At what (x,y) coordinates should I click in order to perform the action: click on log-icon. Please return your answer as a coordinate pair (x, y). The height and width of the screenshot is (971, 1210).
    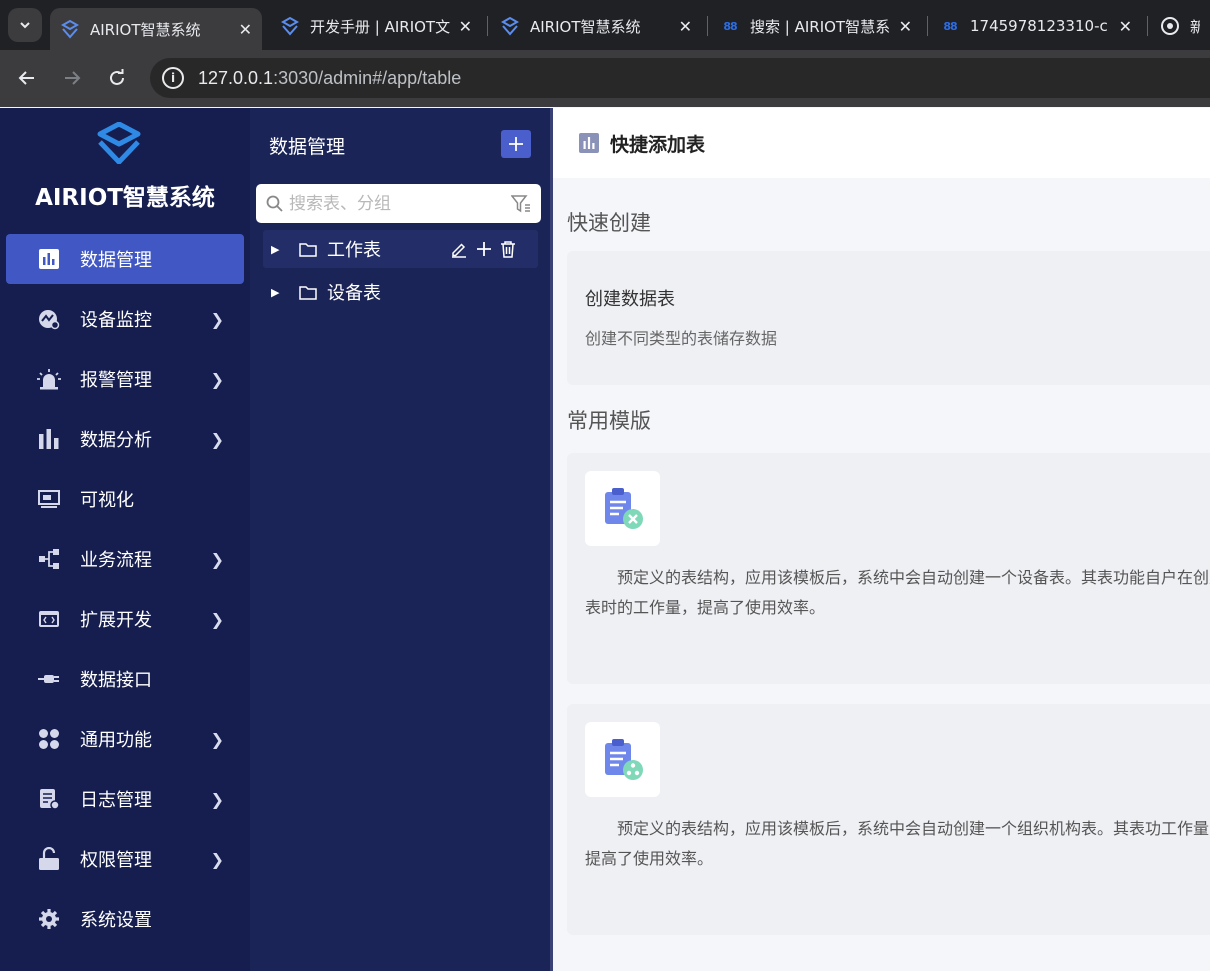
    Looking at the image, I should click on (49, 799).